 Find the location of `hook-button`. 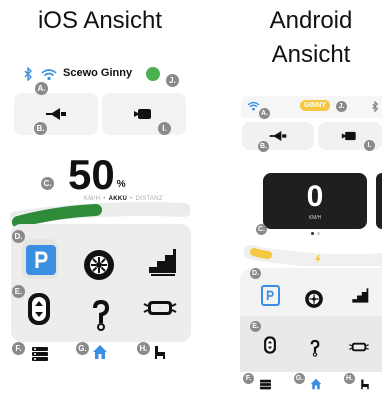

hook-button is located at coordinates (101, 314).